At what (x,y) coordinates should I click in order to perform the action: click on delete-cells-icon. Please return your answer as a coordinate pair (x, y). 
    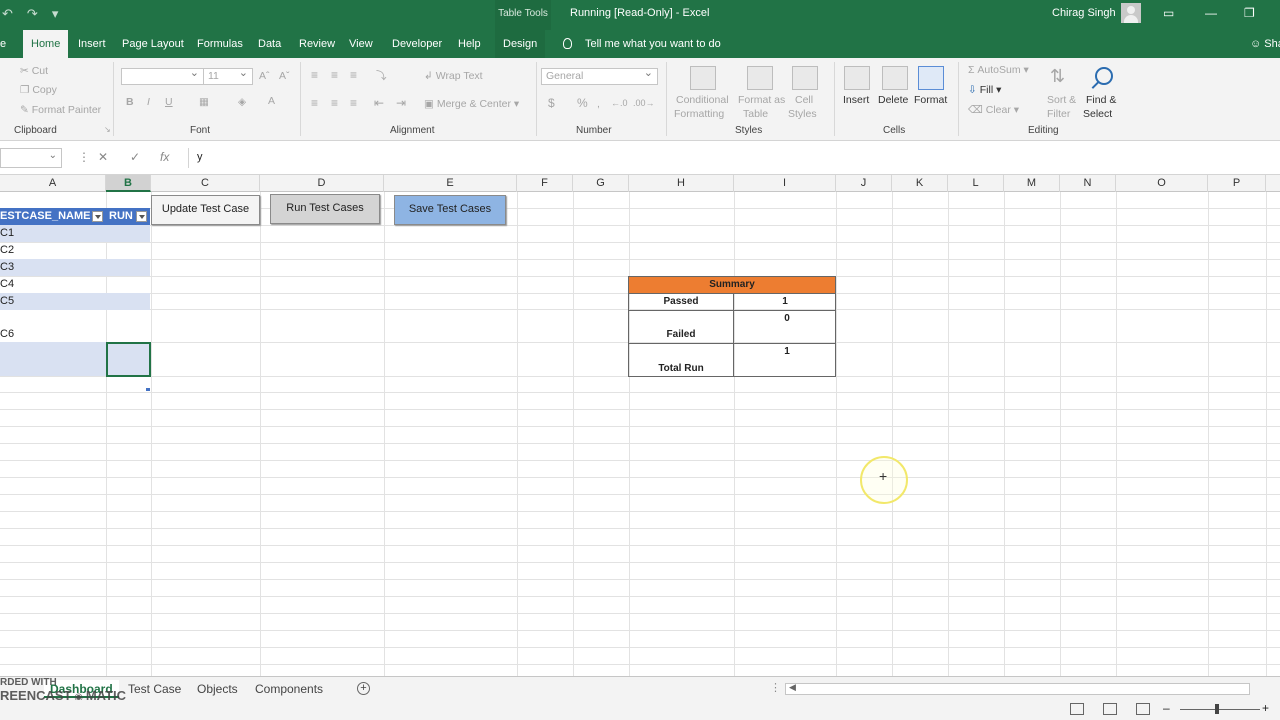
    Looking at the image, I should click on (895, 78).